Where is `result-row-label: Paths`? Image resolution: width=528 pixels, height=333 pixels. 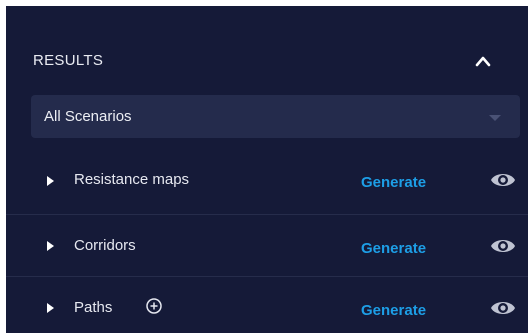
result-row-label: Paths is located at coordinates (93, 307).